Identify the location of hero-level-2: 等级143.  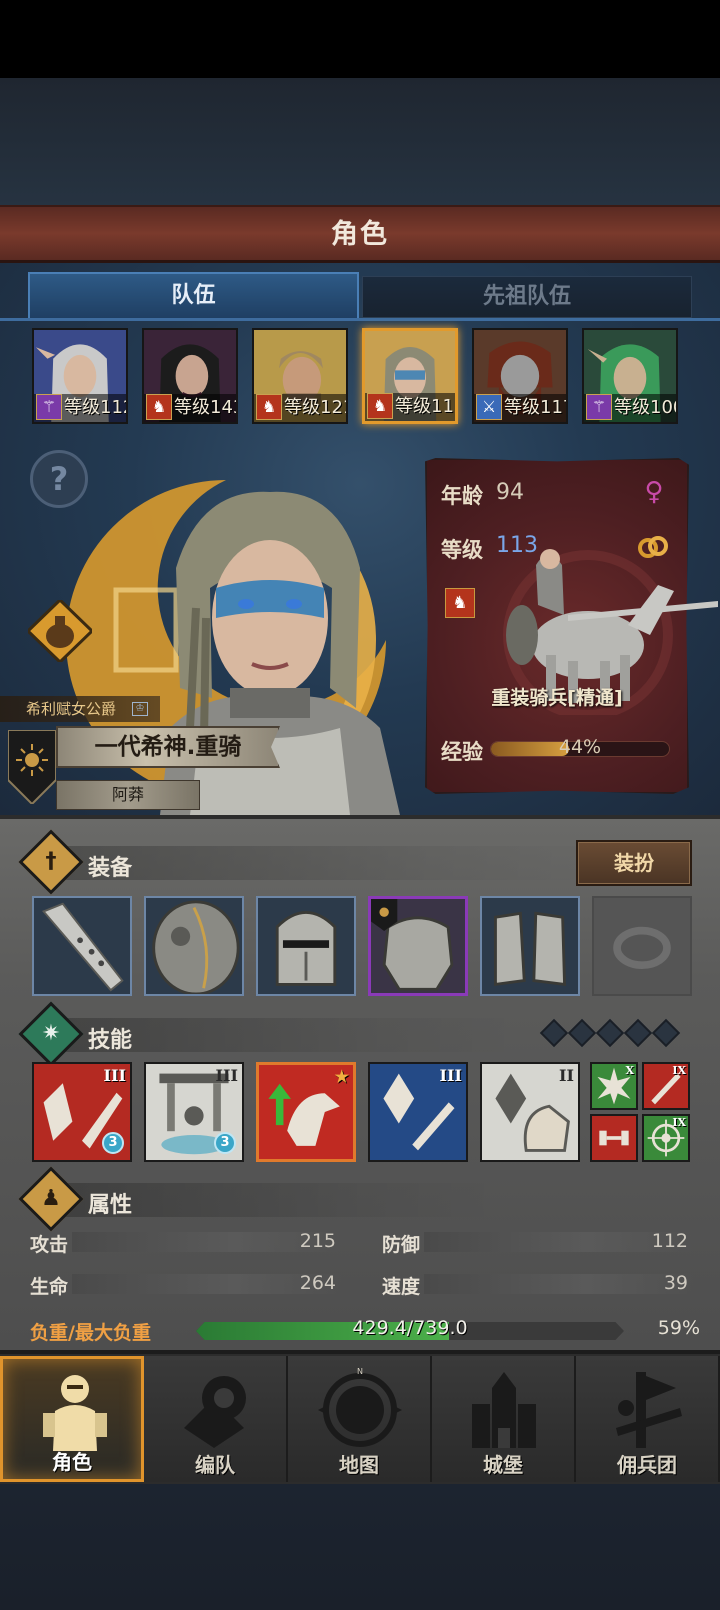
(206, 407).